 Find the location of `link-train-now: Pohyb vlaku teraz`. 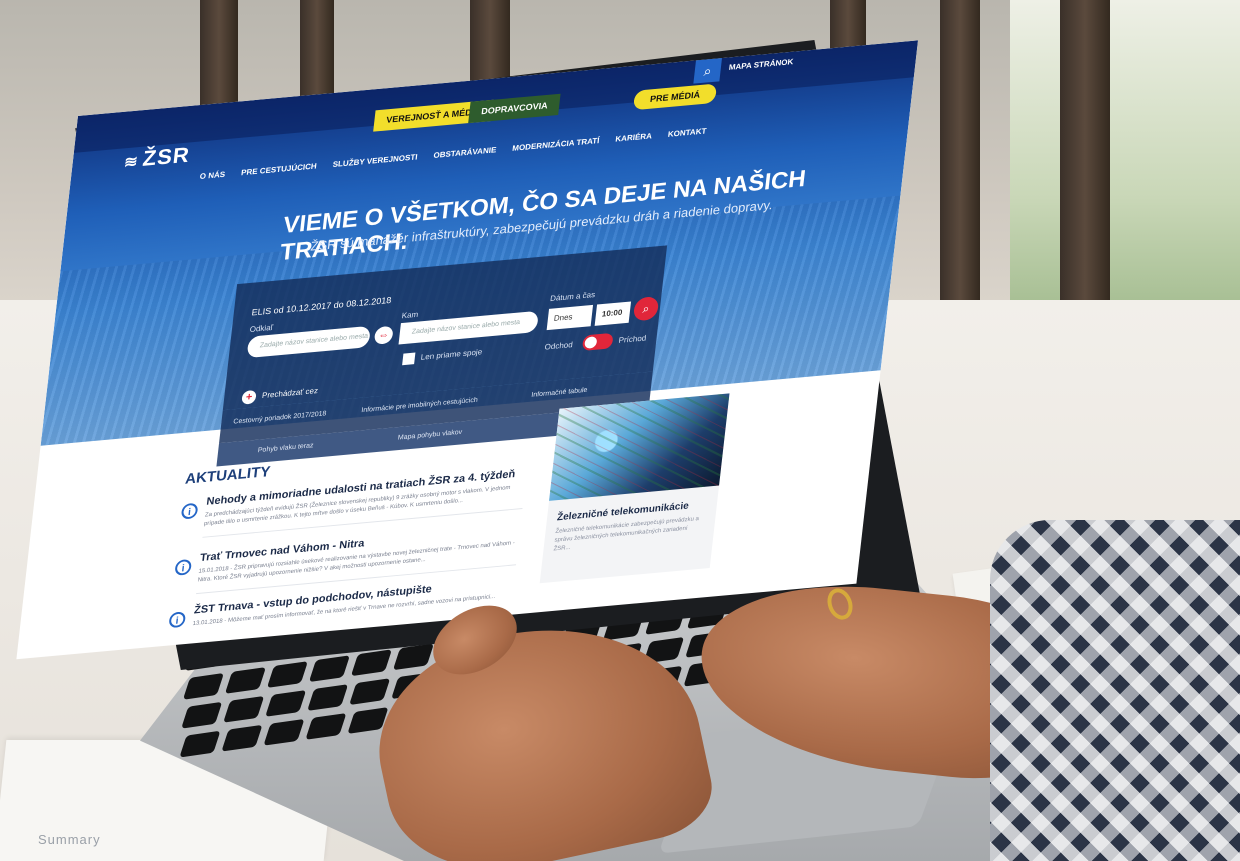

link-train-now: Pohyb vlaku teraz is located at coordinates (285, 448).